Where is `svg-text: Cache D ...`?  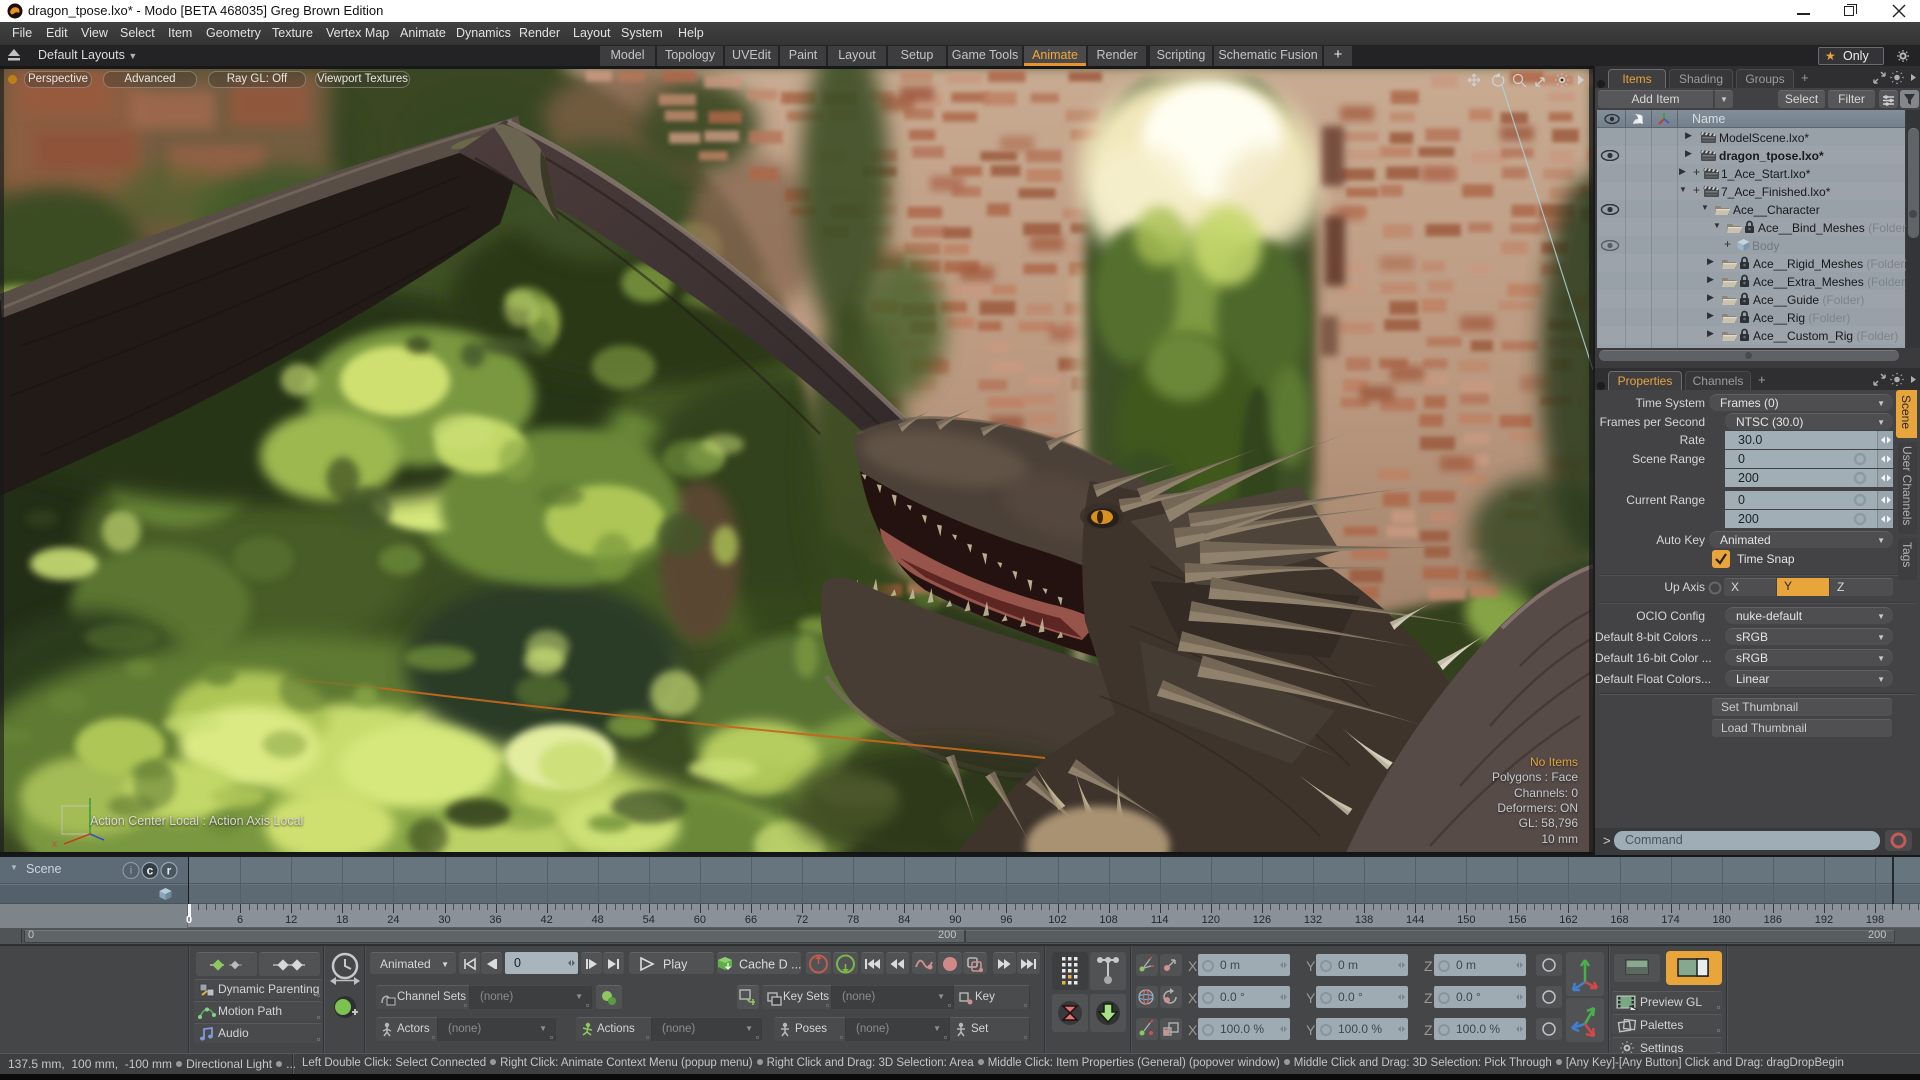
svg-text: Cache D ... is located at coordinates (770, 965).